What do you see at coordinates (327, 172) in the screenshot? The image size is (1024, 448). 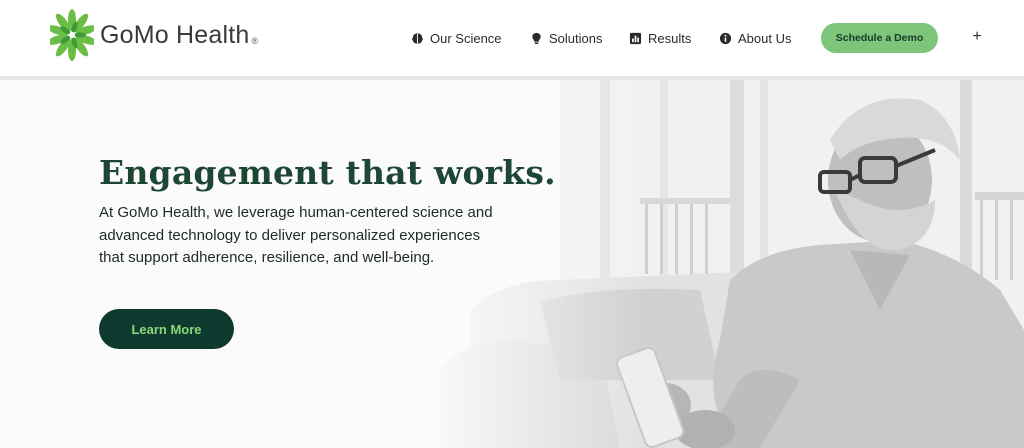 I see `hero-title: Engagement that works.` at bounding box center [327, 172].